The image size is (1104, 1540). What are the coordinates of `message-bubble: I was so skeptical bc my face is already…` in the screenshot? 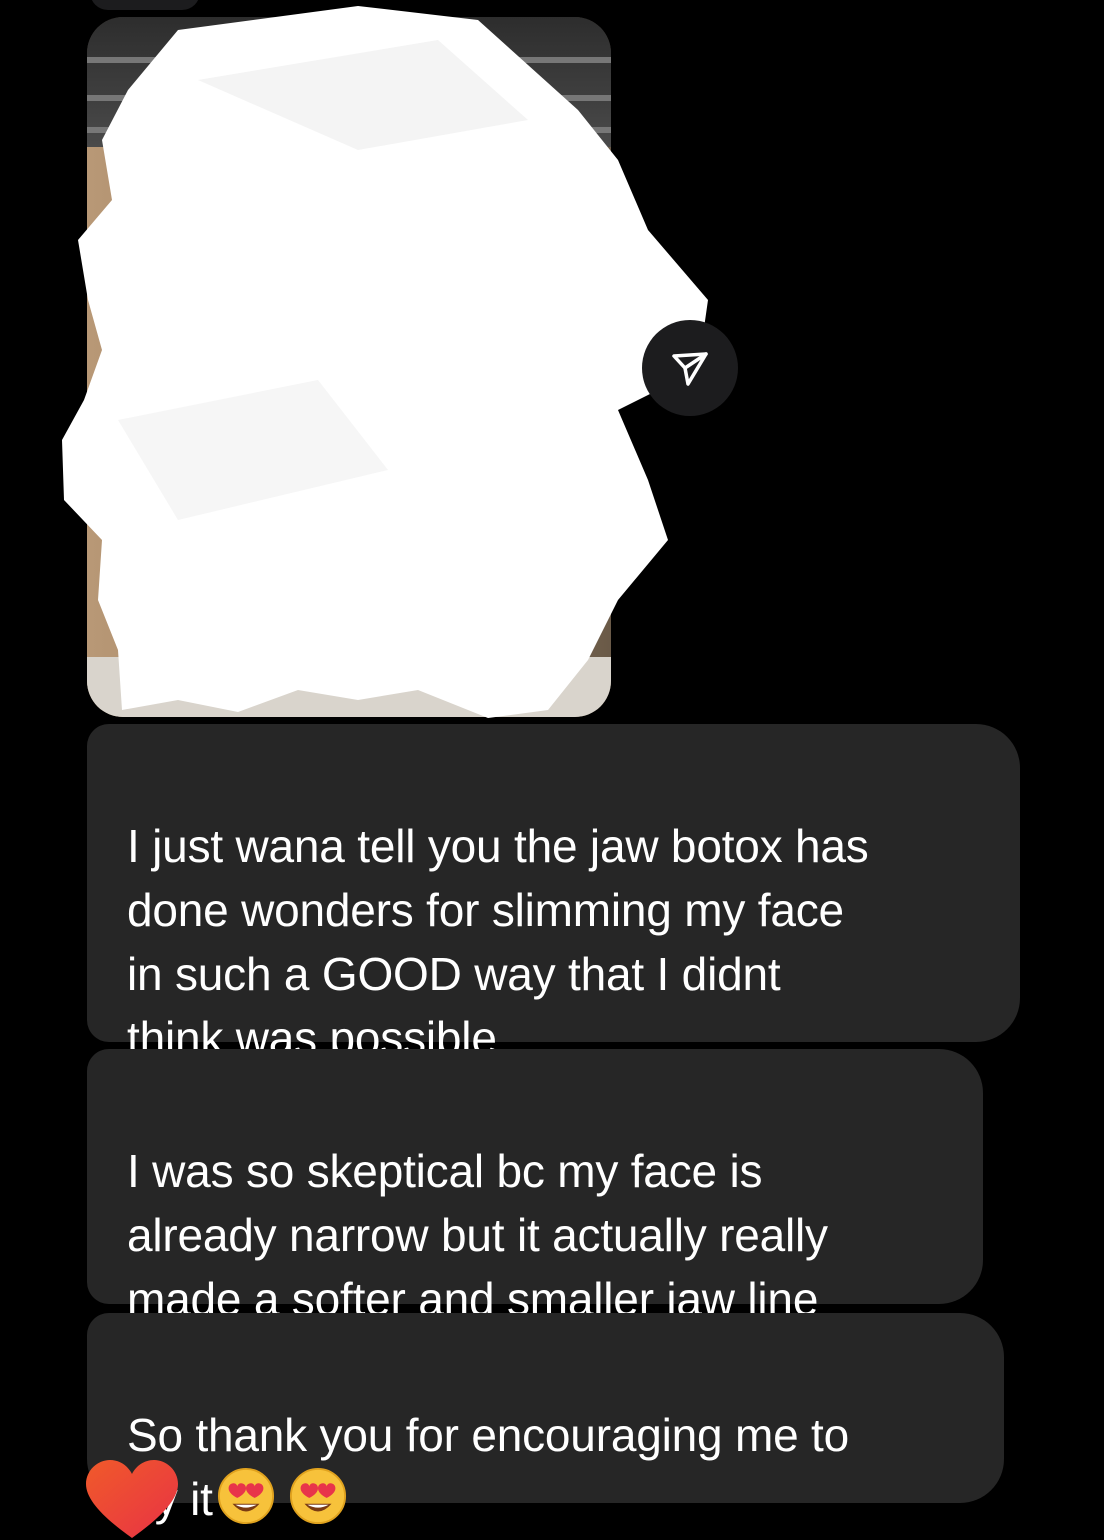 It's located at (535, 1187).